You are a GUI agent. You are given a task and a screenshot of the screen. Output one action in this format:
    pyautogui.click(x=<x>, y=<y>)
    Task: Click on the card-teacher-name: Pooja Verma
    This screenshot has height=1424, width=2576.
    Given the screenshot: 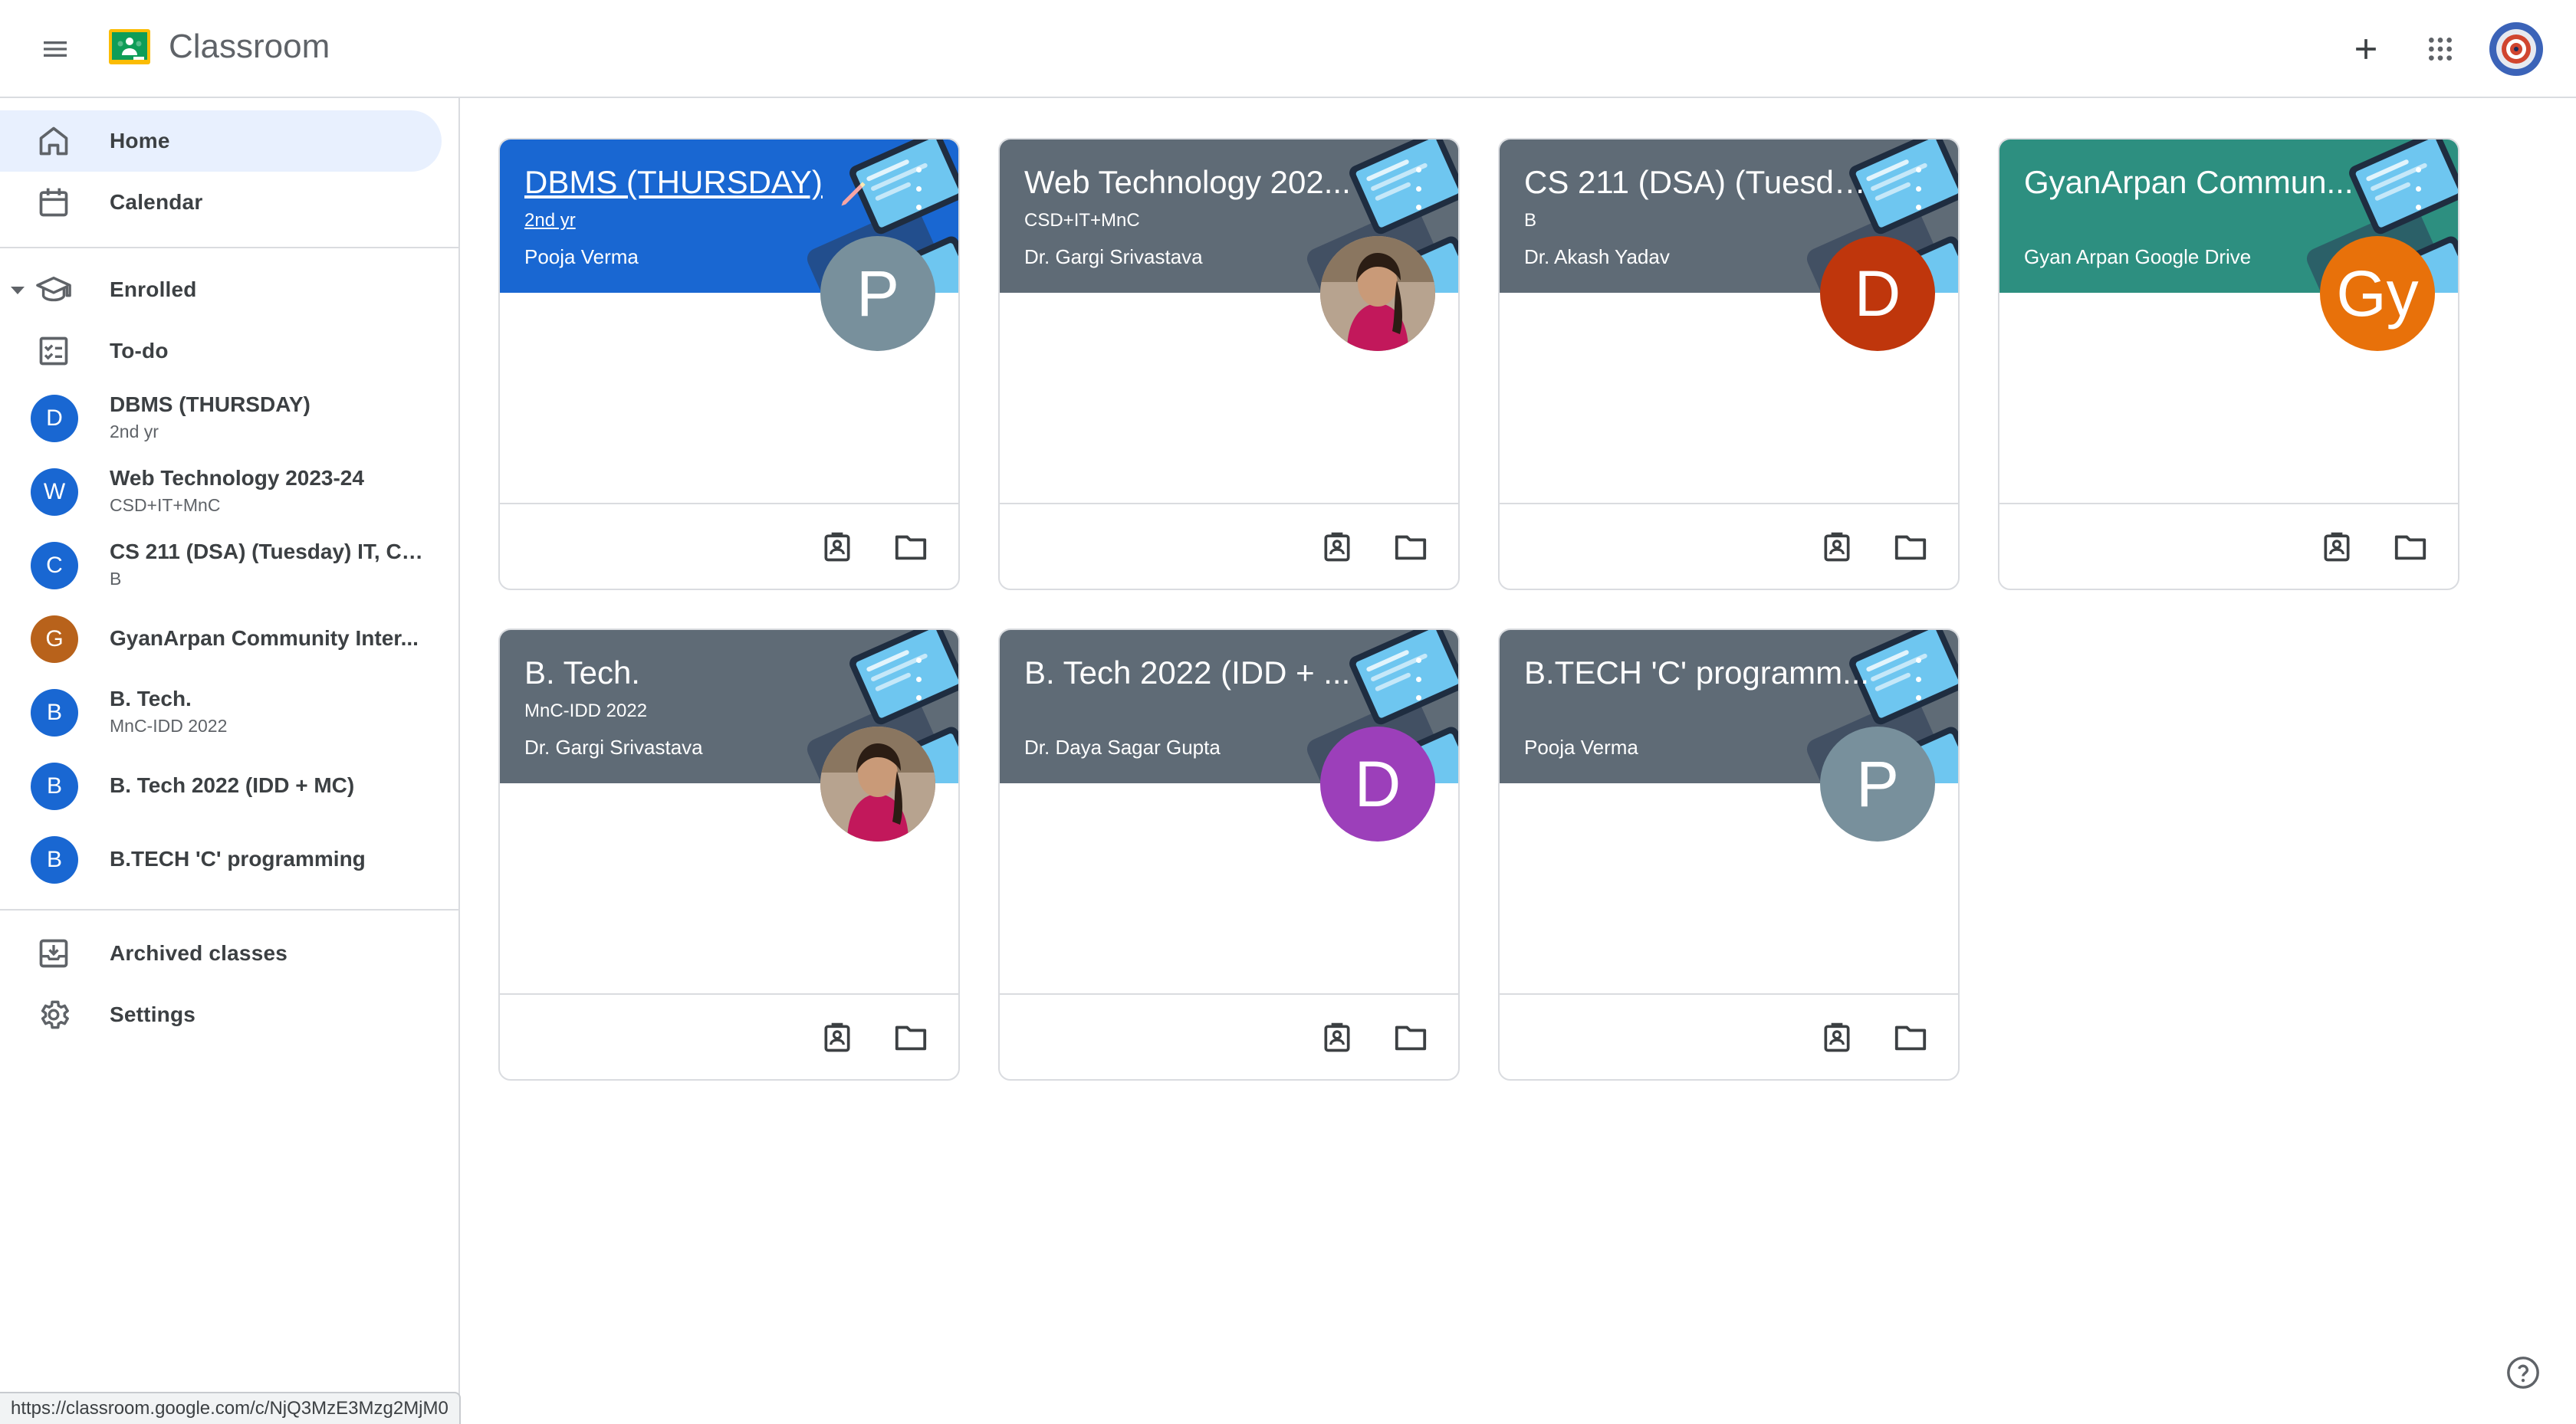 What is the action you would take?
    pyautogui.click(x=1581, y=747)
    